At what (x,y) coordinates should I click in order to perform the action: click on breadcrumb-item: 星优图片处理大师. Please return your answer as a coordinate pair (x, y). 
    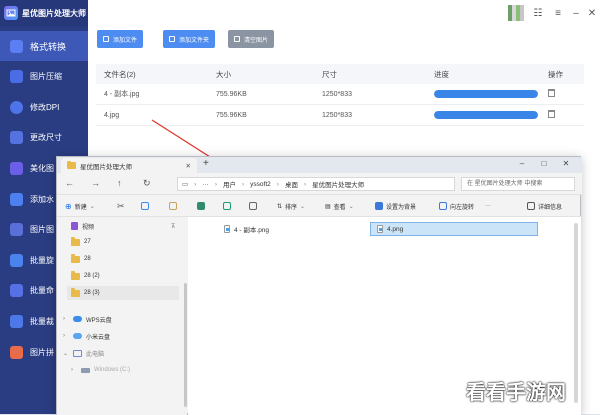
    Looking at the image, I should click on (338, 184).